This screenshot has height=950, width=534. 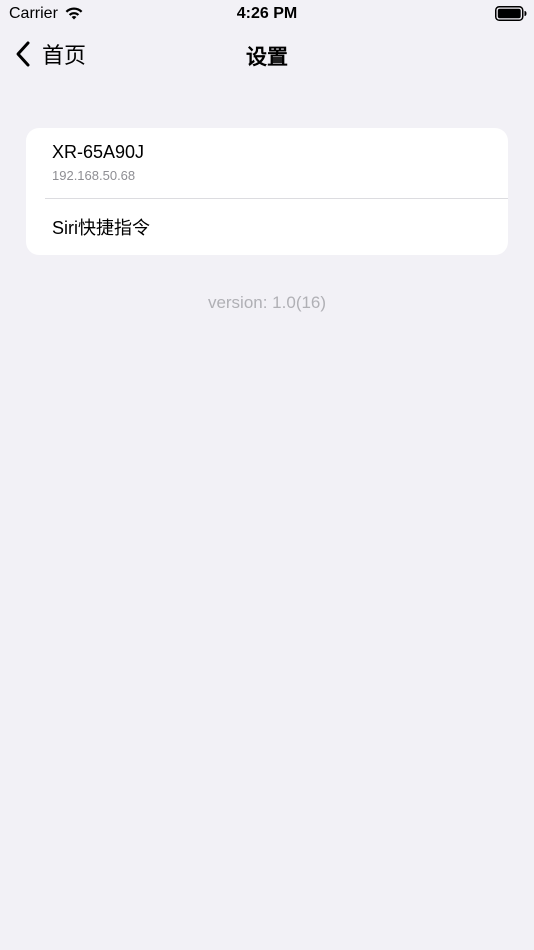 I want to click on siri-shortcuts-row: Siri快捷指令, so click(x=267, y=227).